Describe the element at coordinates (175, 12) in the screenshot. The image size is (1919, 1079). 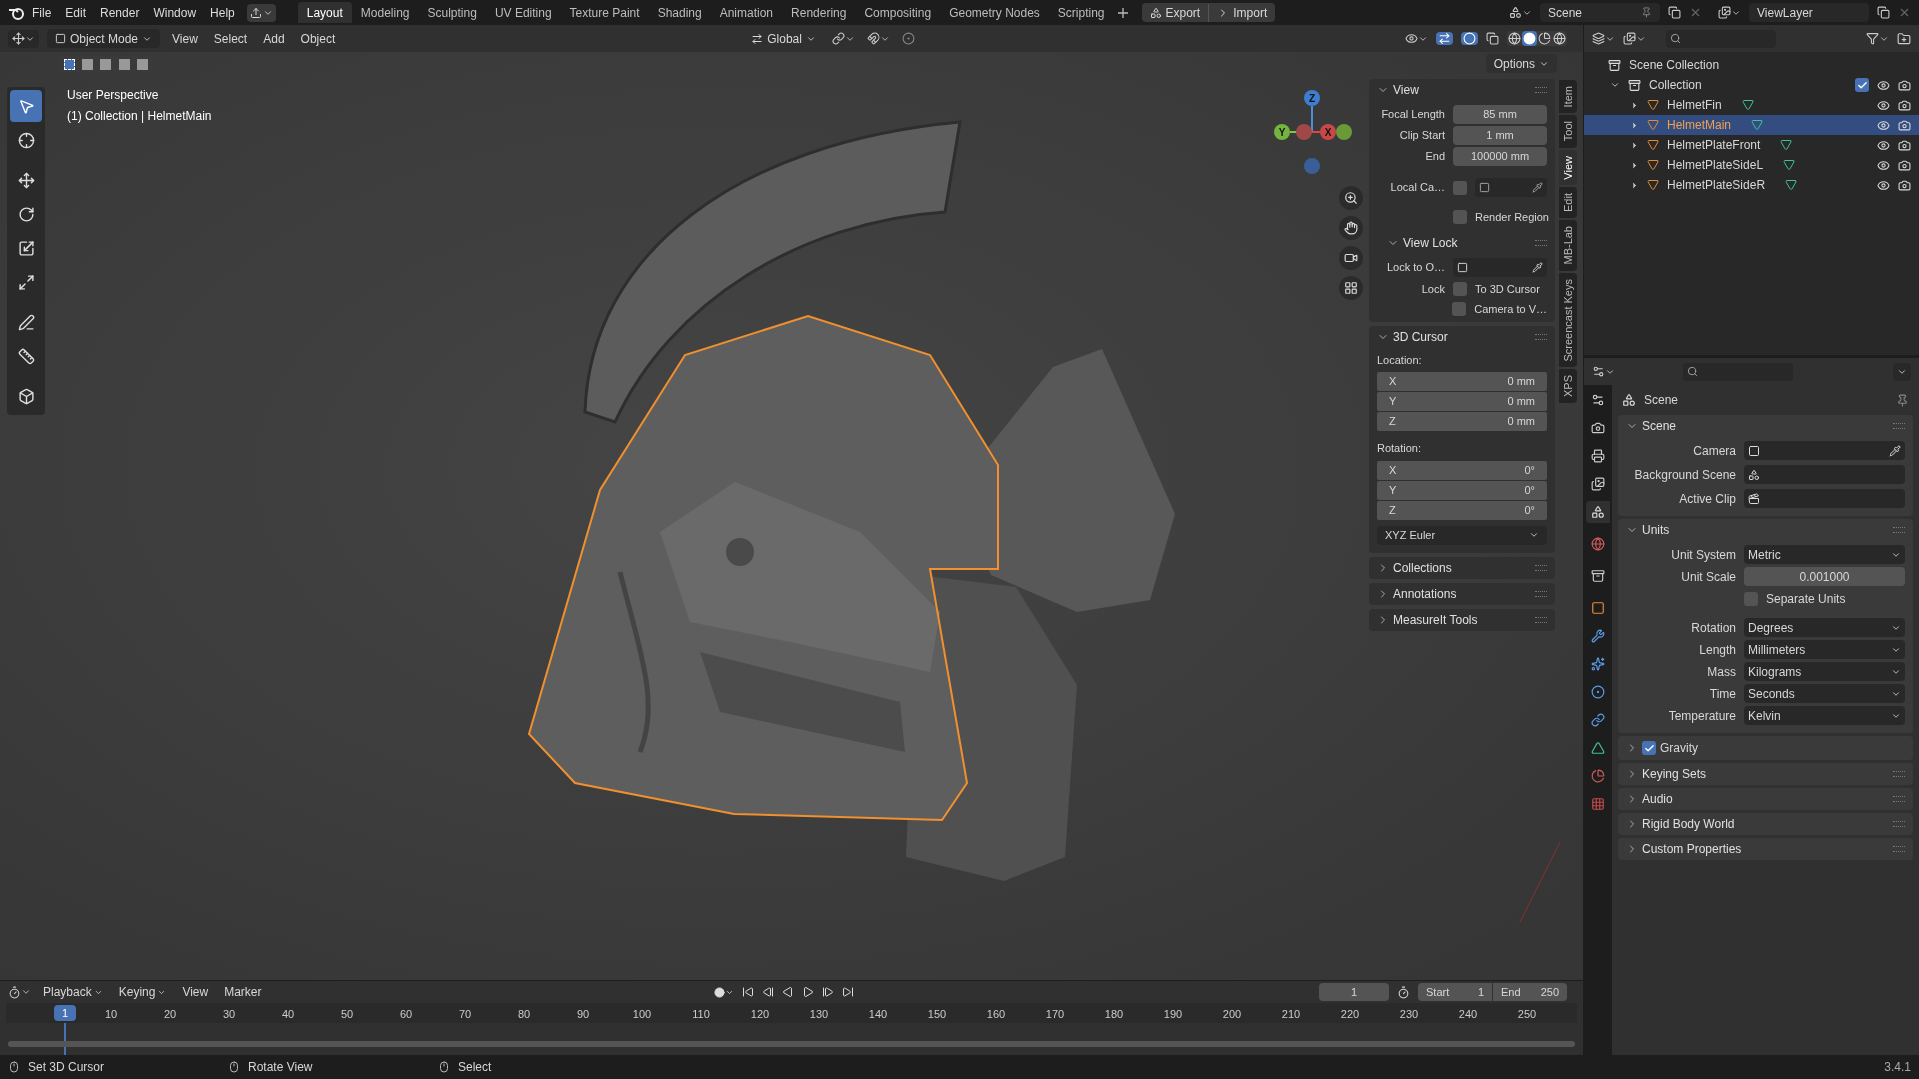
I see `menu-item: Window` at that location.